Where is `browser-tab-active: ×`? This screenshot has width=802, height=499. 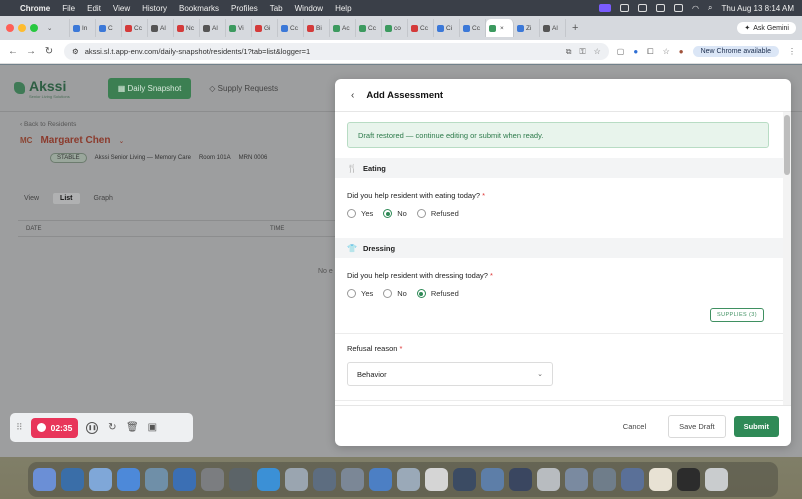 browser-tab-active: × is located at coordinates (500, 28).